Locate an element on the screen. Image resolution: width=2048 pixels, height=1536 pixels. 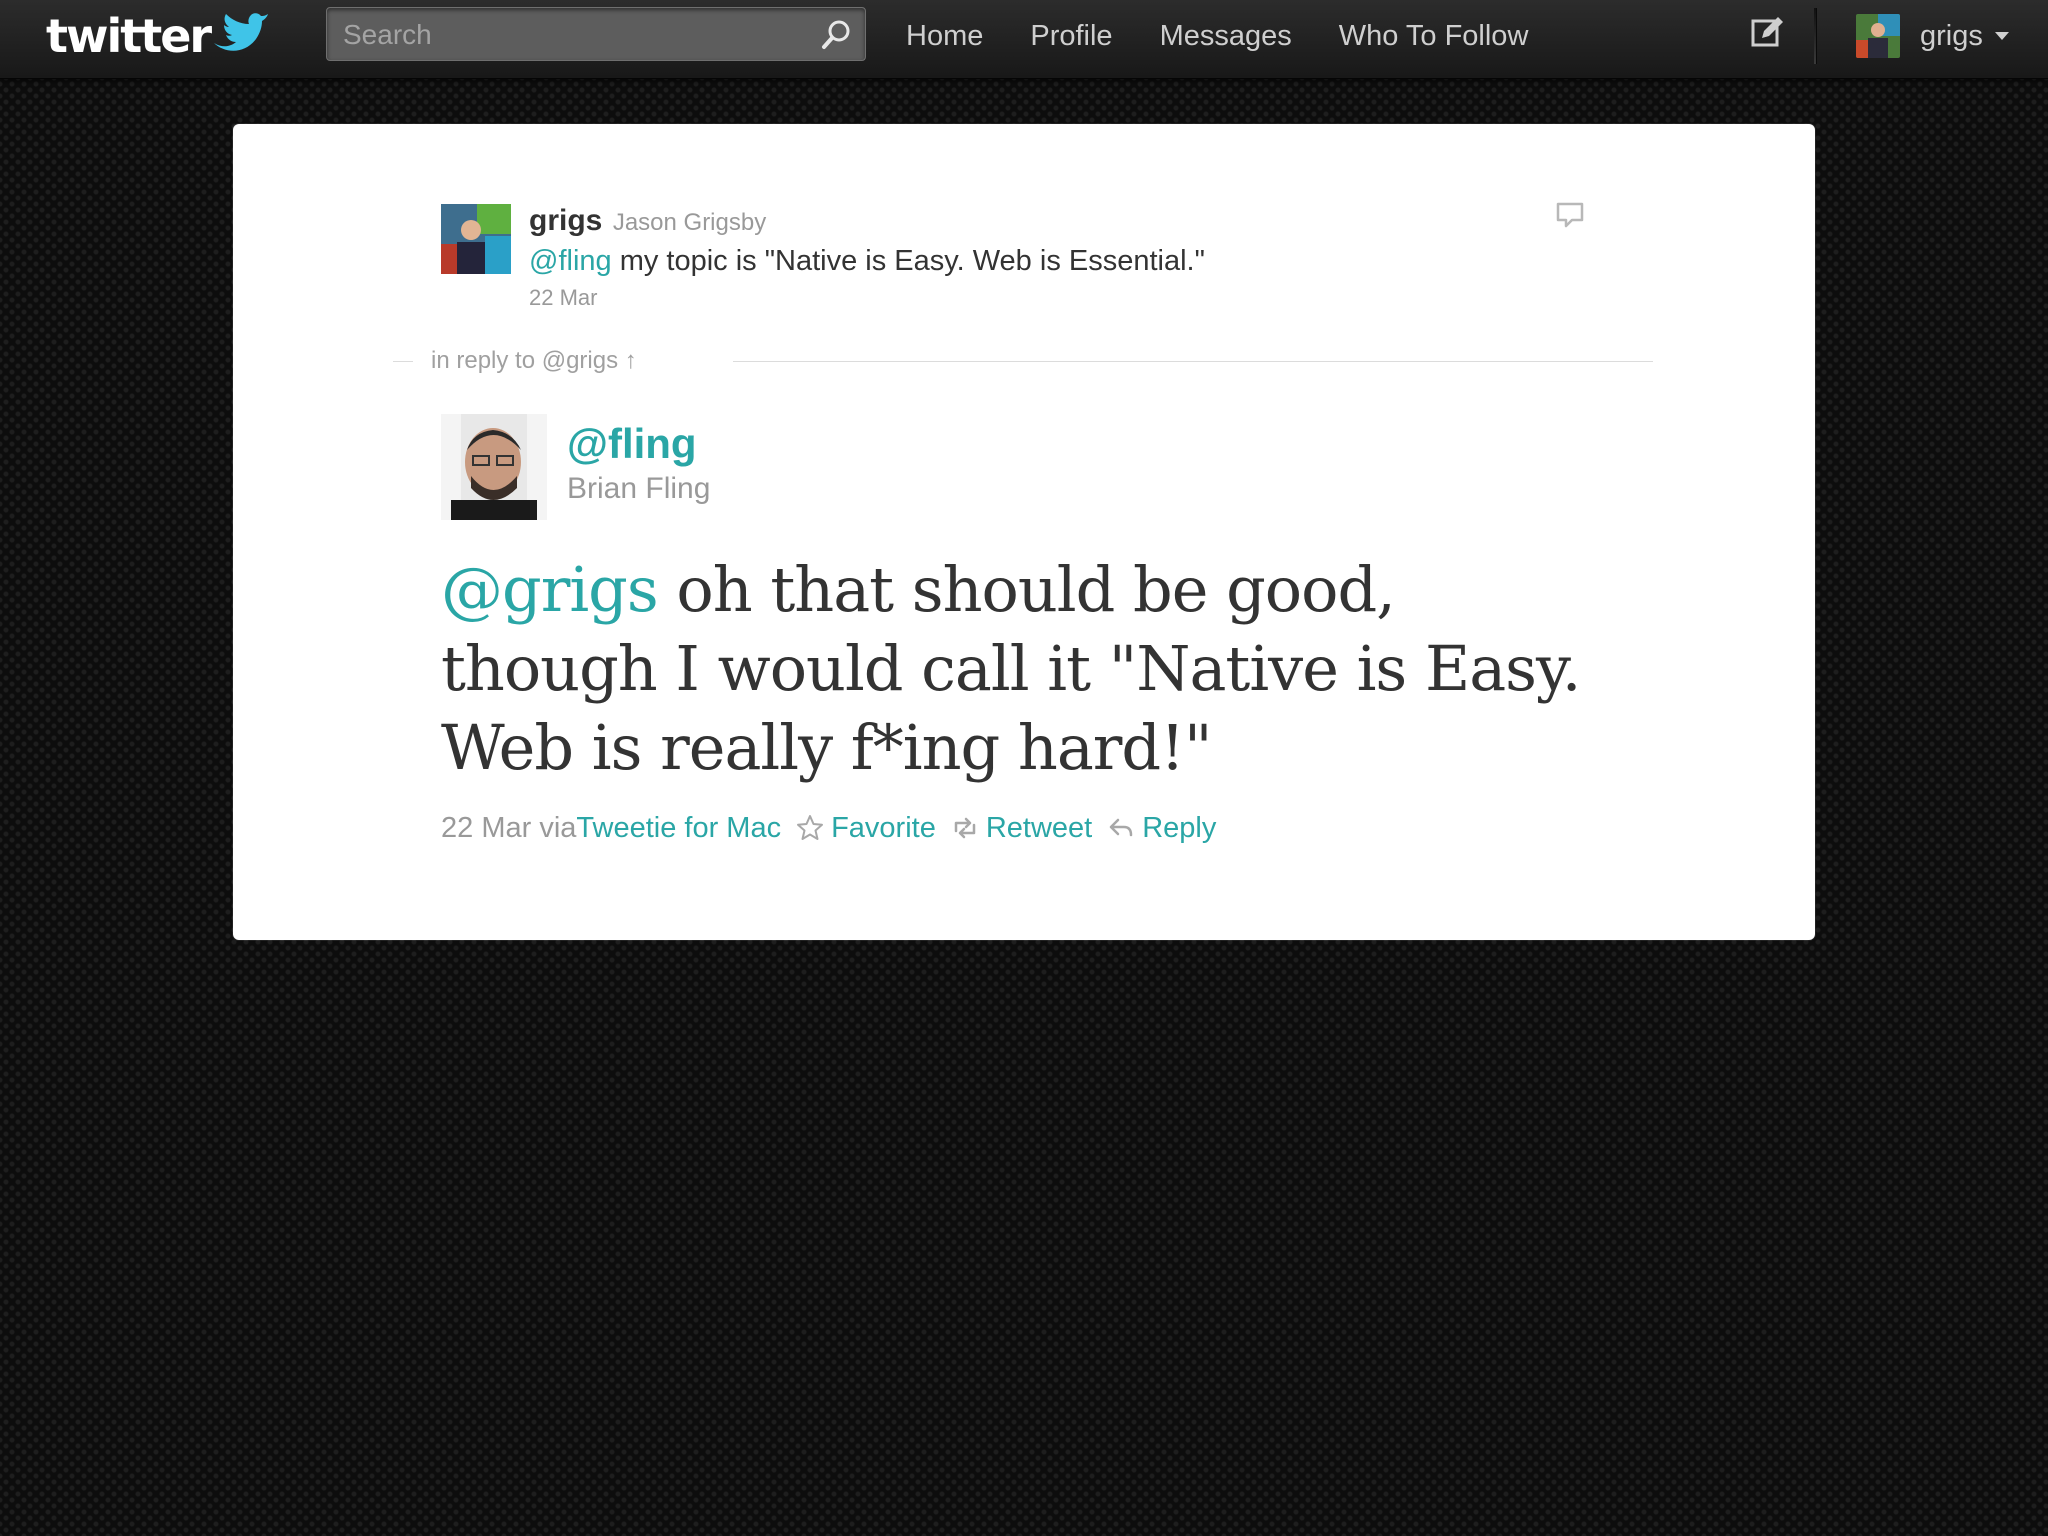
separator-line-right is located at coordinates (1193, 361).